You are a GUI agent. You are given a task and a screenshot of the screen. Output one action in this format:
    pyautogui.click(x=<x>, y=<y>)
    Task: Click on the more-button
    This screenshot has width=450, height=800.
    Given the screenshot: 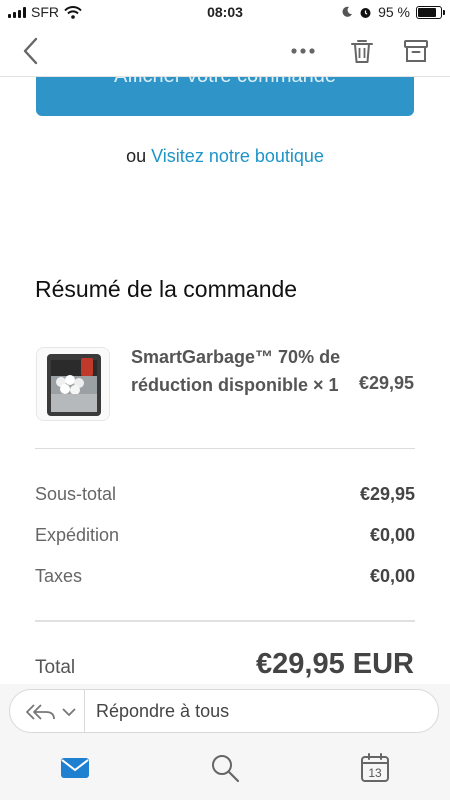 What is the action you would take?
    pyautogui.click(x=303, y=51)
    